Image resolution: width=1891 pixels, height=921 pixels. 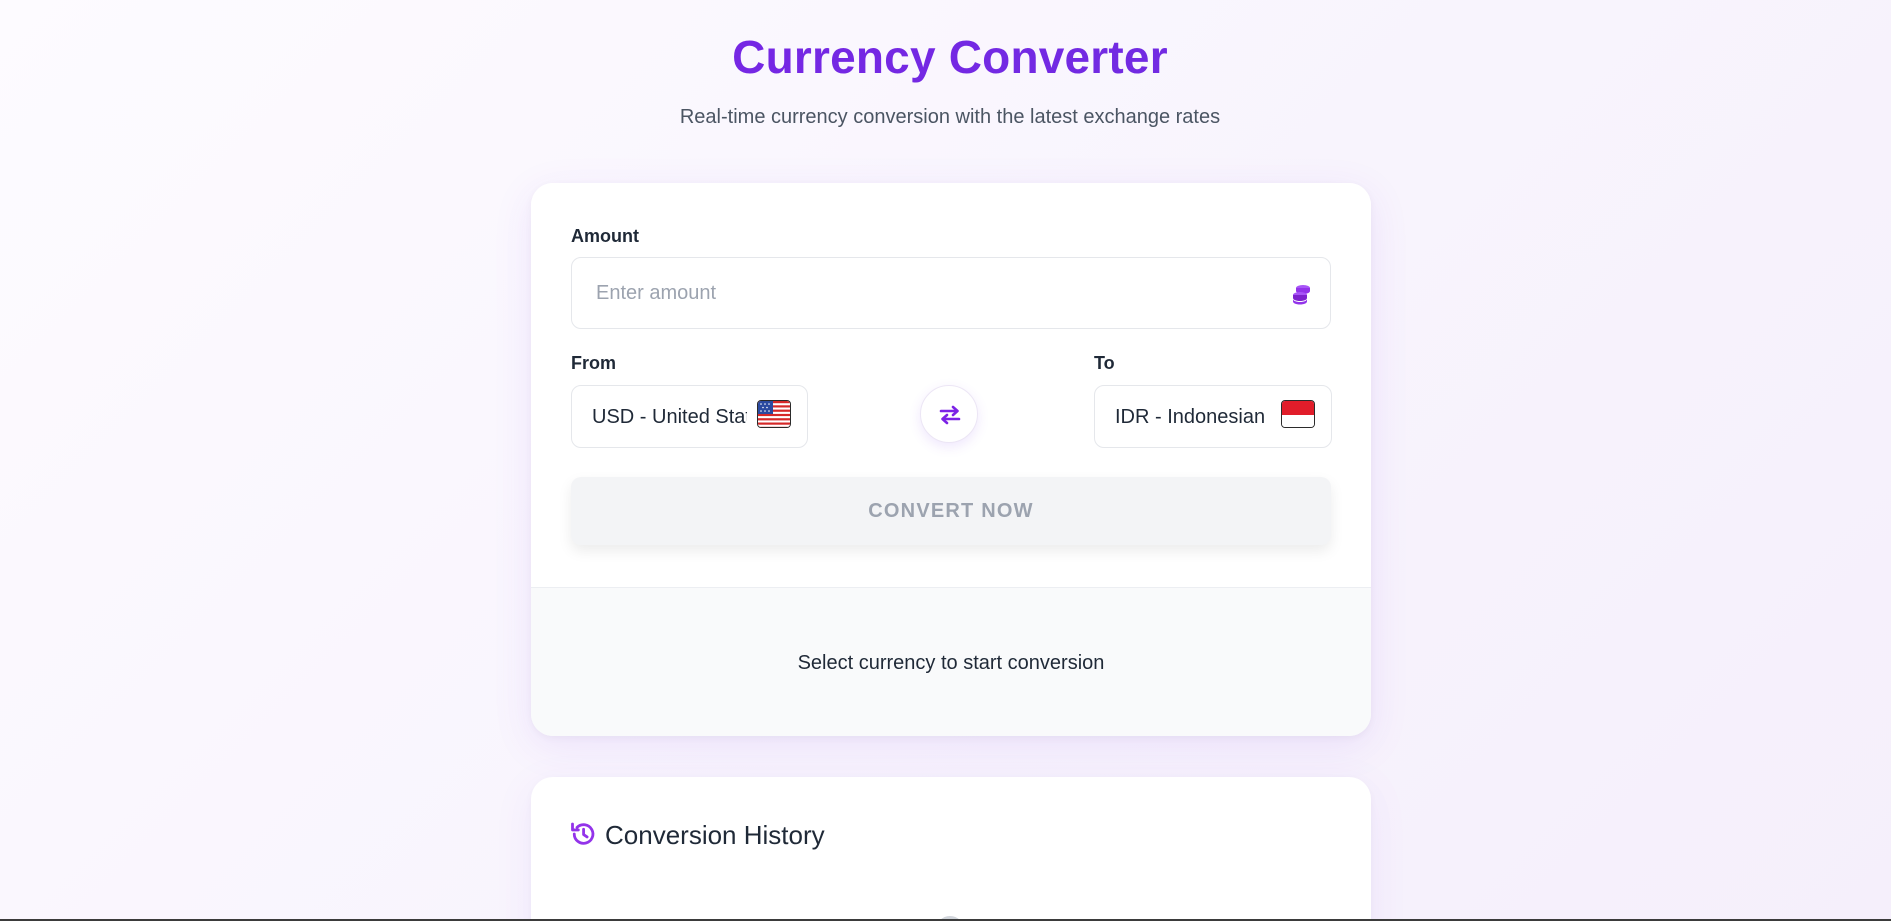 What do you see at coordinates (593, 363) in the screenshot?
I see `from-label: From` at bounding box center [593, 363].